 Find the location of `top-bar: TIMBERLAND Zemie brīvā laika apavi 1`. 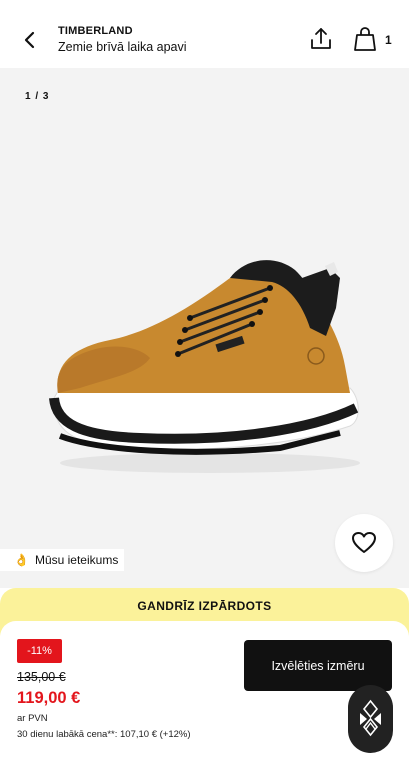

top-bar: TIMBERLAND Zemie brīvā laika apavi 1 is located at coordinates (204, 34).